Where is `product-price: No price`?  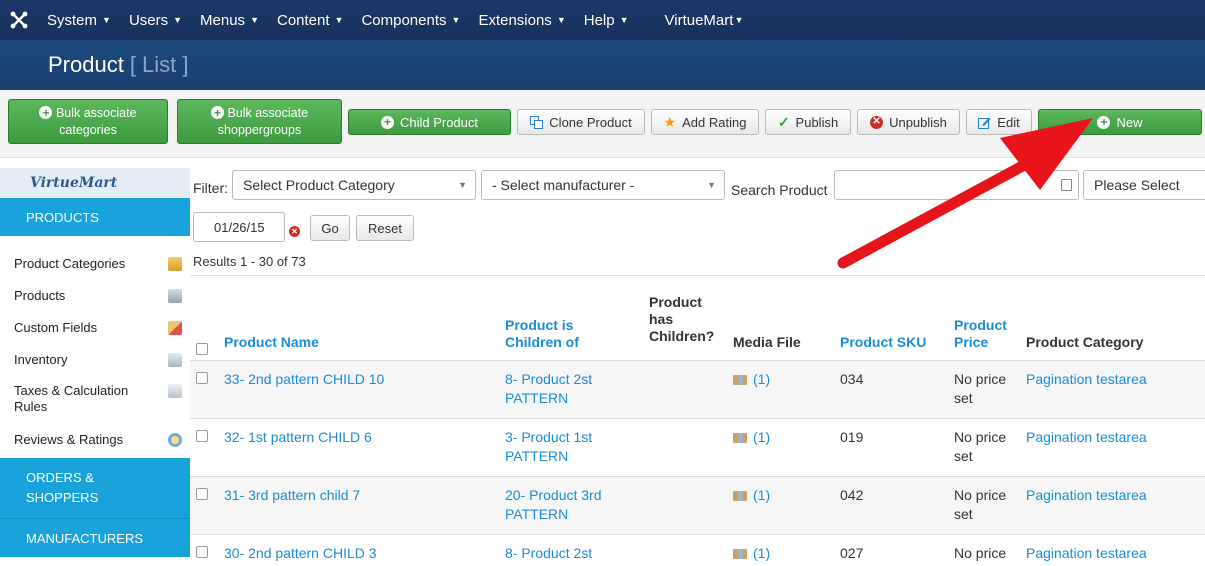 product-price: No price is located at coordinates (980, 553).